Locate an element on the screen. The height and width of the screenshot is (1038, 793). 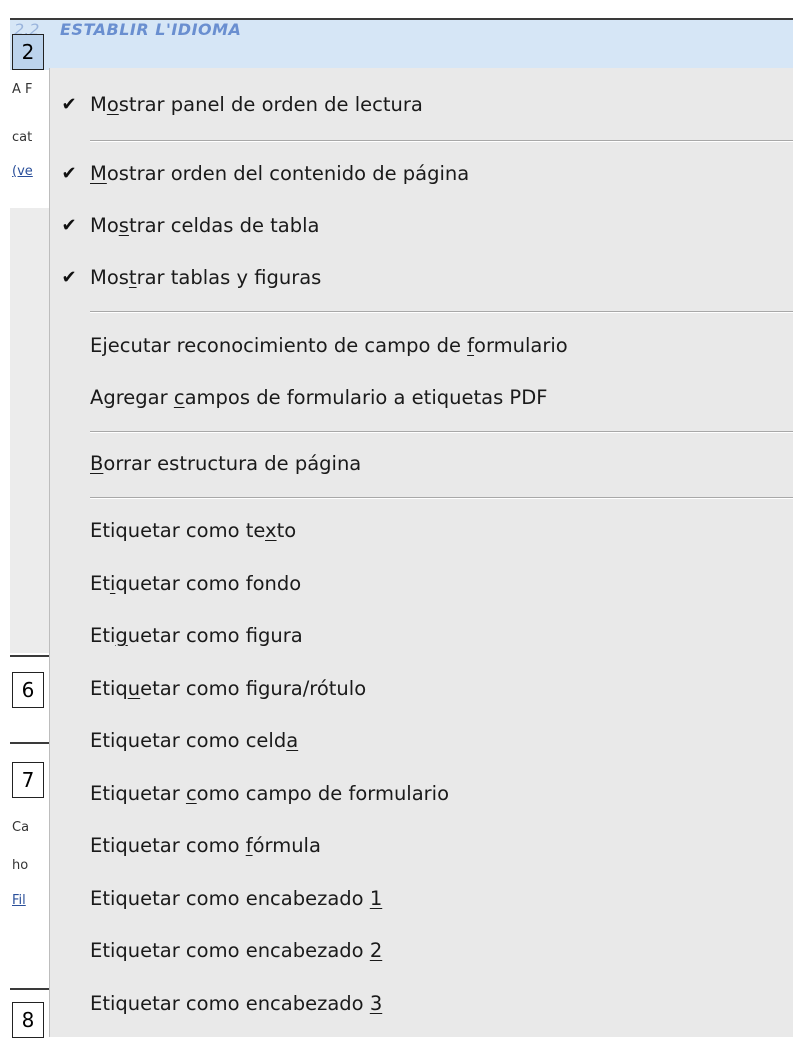
mnemonic-key: t is located at coordinates (132, 277).